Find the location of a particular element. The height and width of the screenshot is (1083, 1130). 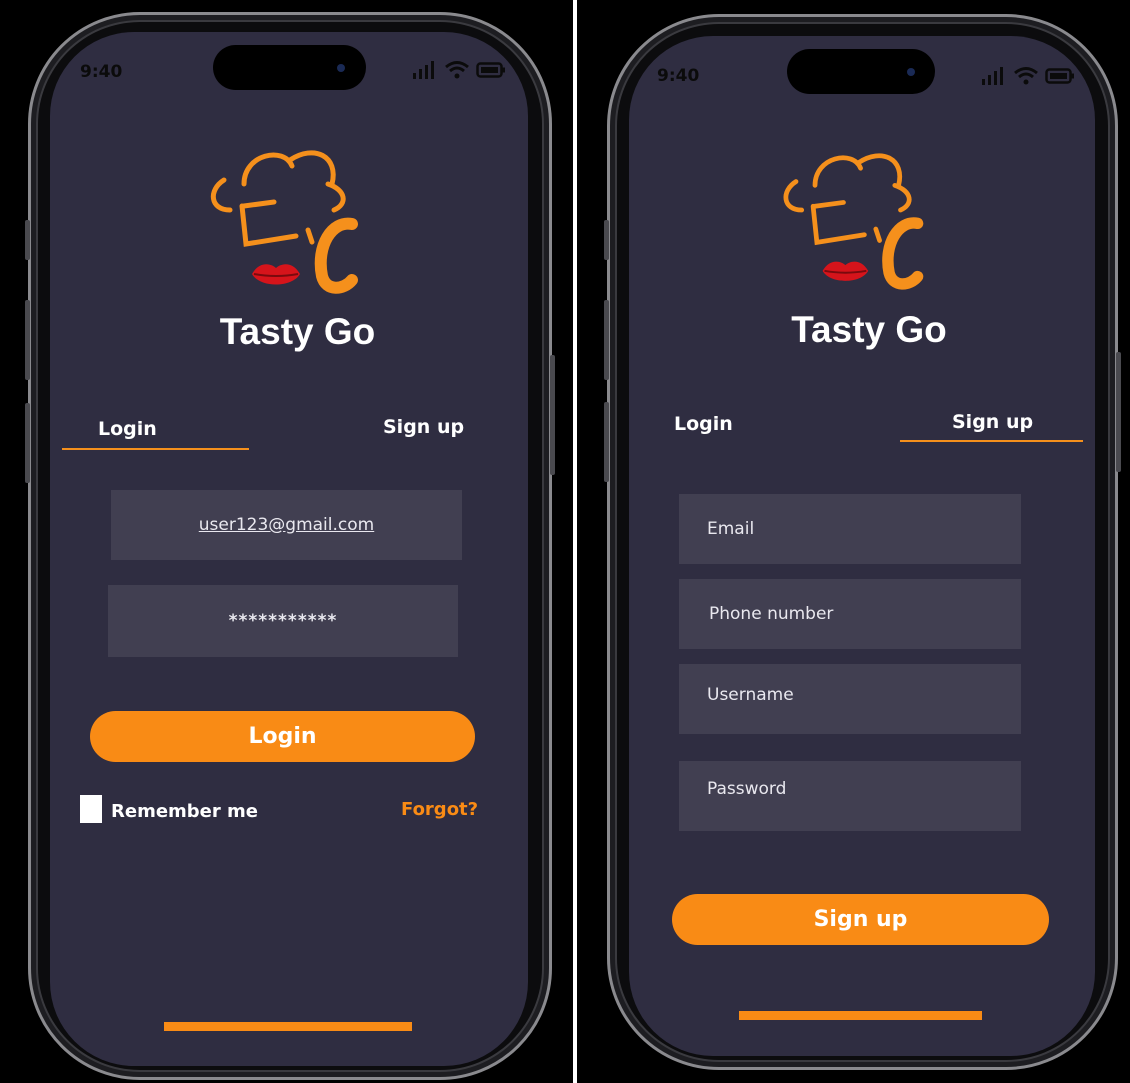

password-value: *********** is located at coordinates (283, 621).